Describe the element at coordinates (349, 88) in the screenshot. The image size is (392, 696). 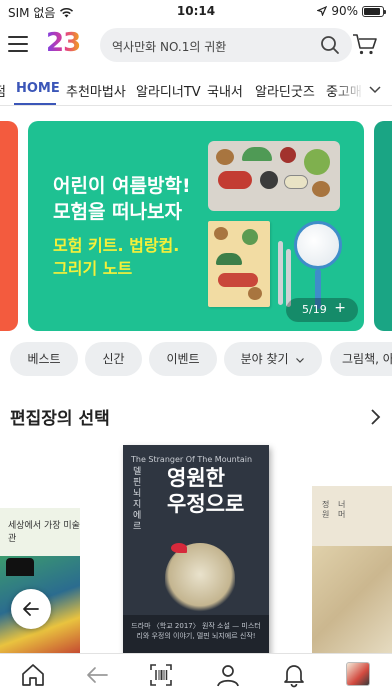
I see `tab-fade` at that location.